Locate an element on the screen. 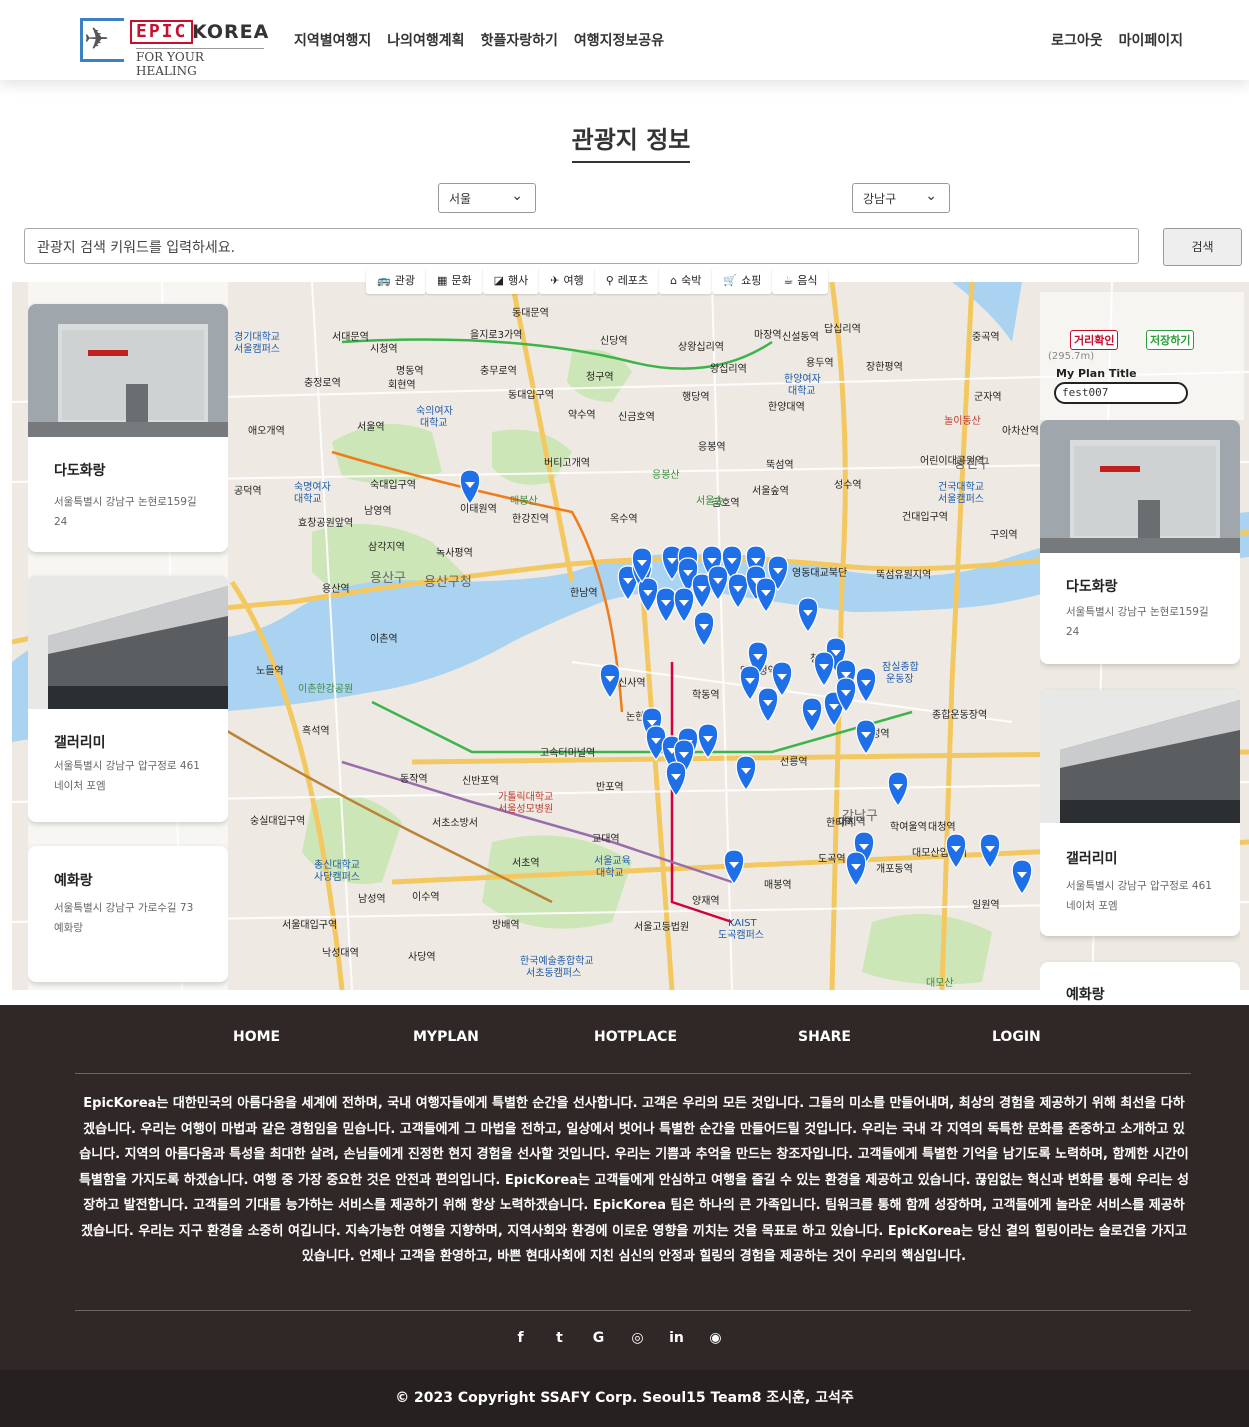 This screenshot has height=1427, width=1249. category-tab: ⚲ 레포츠 is located at coordinates (627, 281).